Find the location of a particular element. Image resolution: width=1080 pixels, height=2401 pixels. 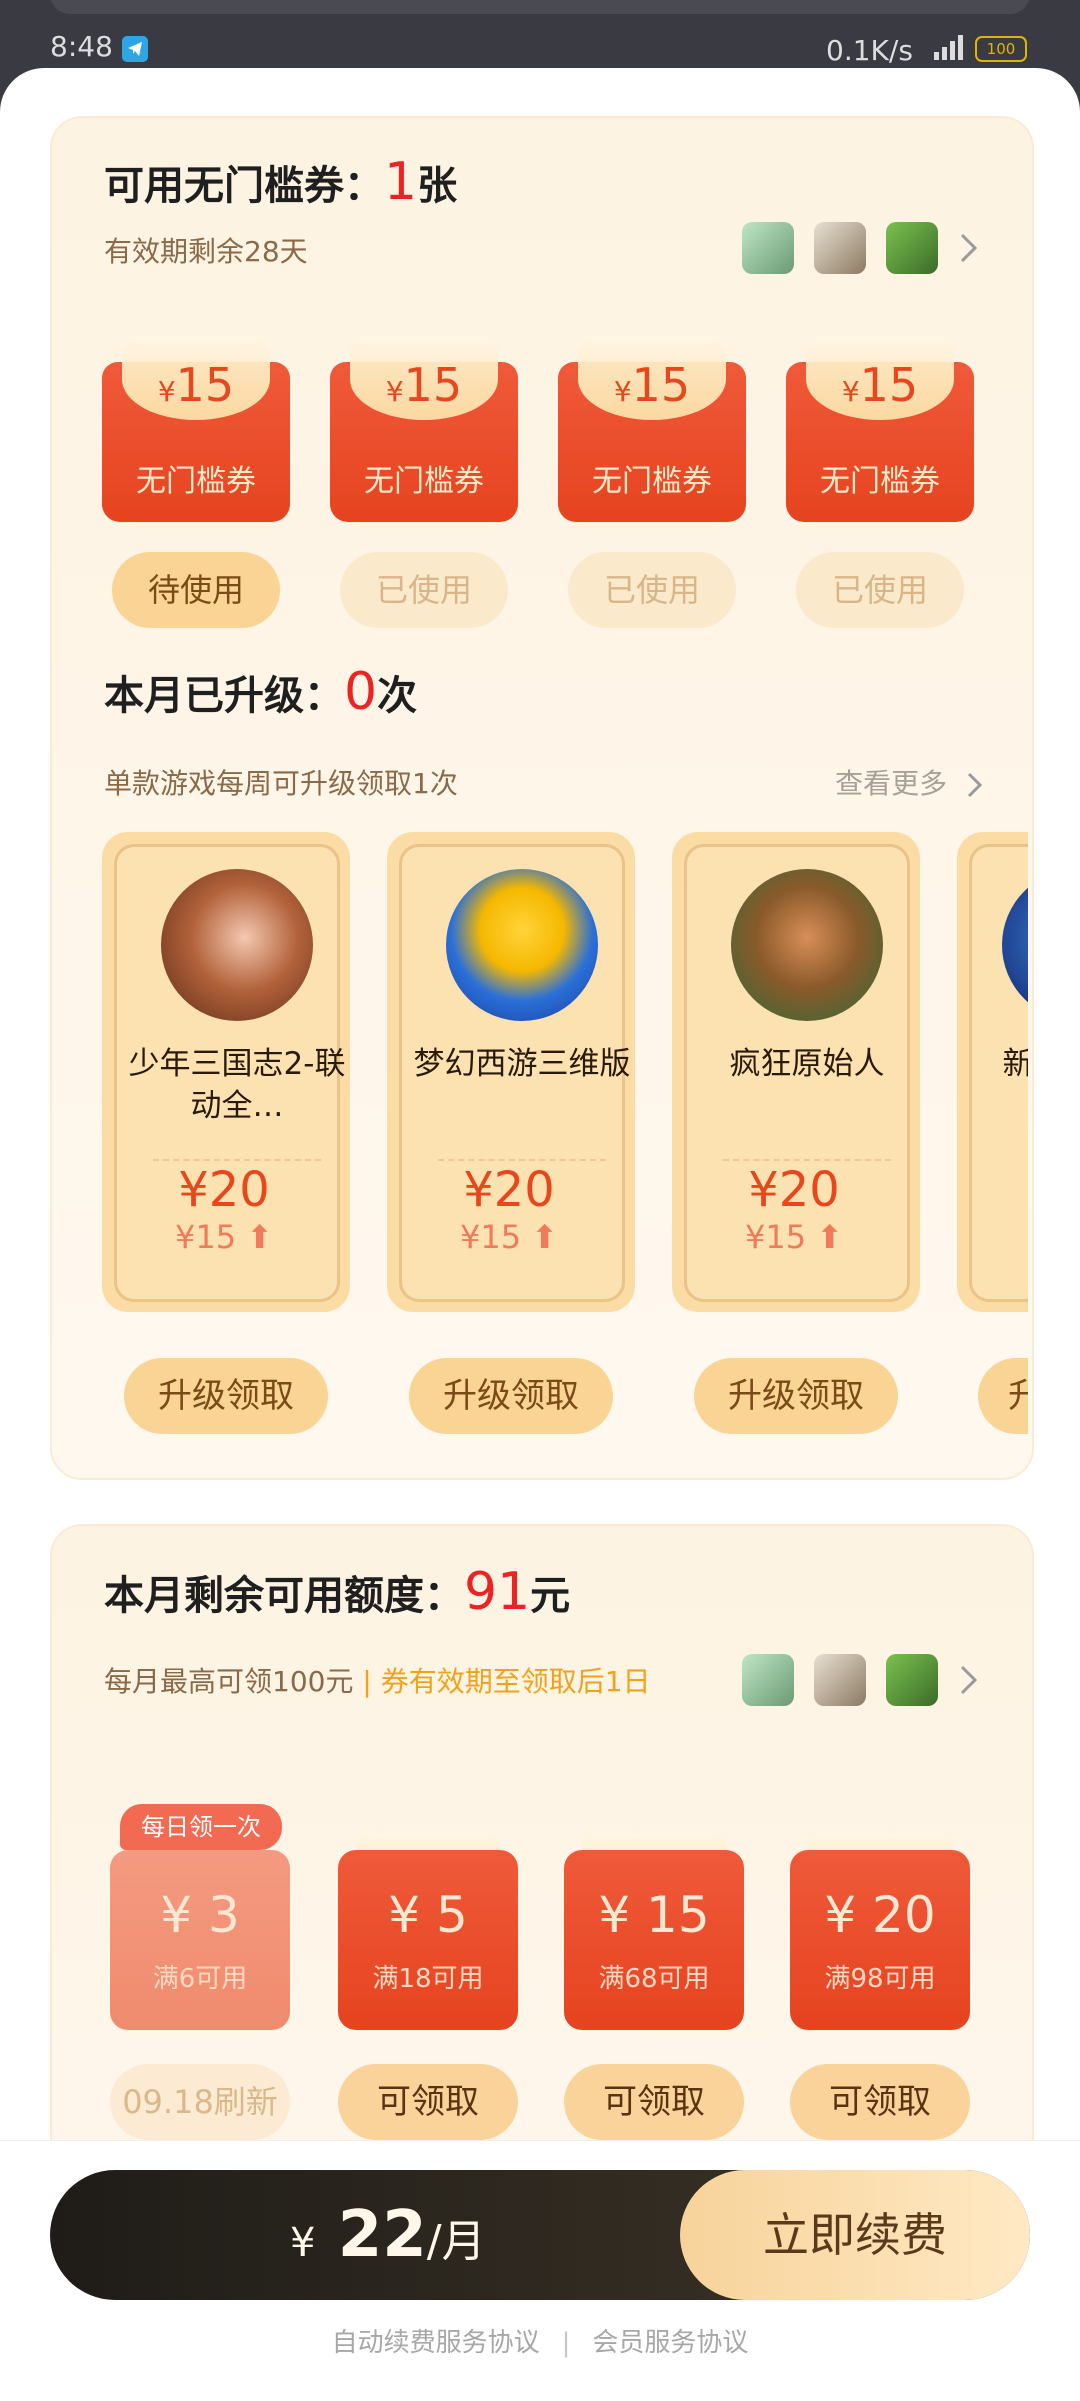

game-card-partial: 新 is located at coordinates (992, 1072).